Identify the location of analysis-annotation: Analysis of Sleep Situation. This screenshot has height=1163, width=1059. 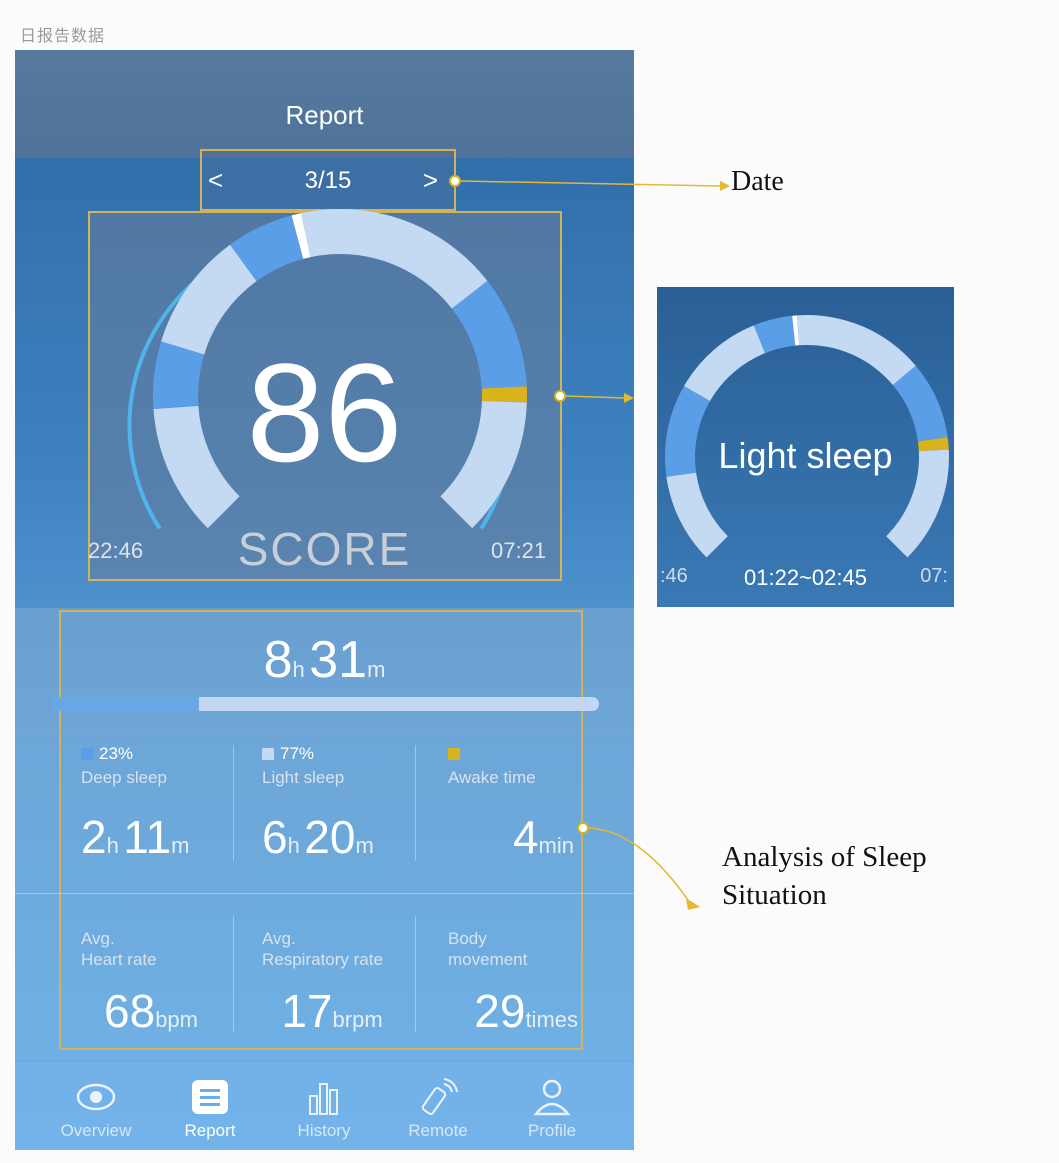
(824, 876).